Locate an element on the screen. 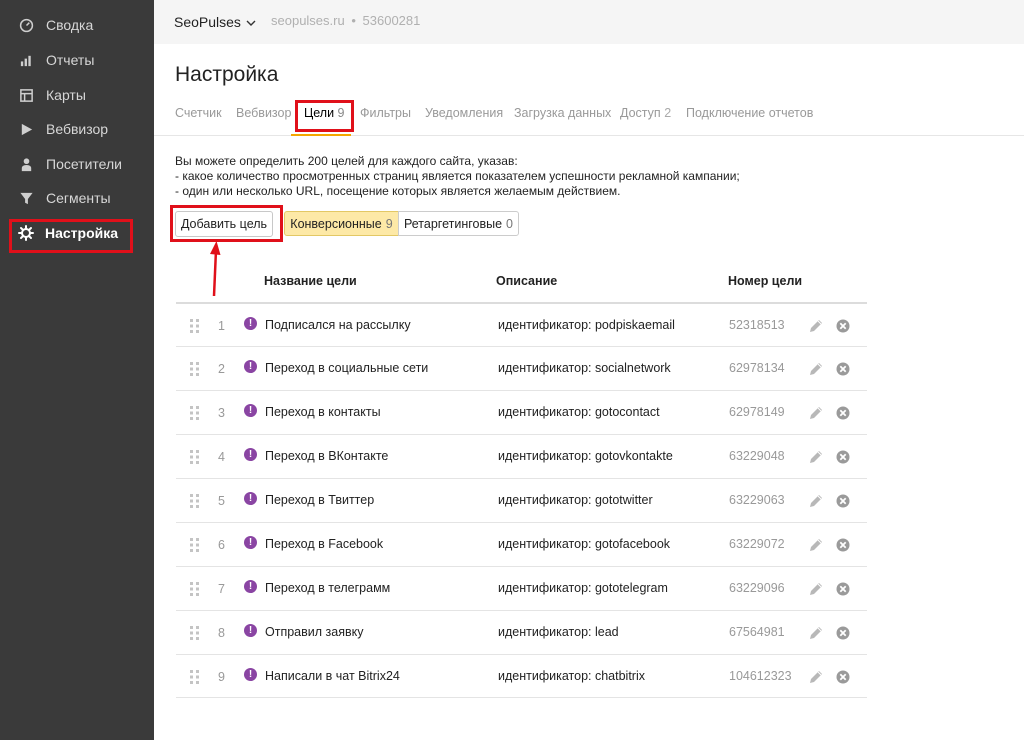 This screenshot has width=1024, height=740. sidebar-item-label: Сегменты is located at coordinates (78, 198).